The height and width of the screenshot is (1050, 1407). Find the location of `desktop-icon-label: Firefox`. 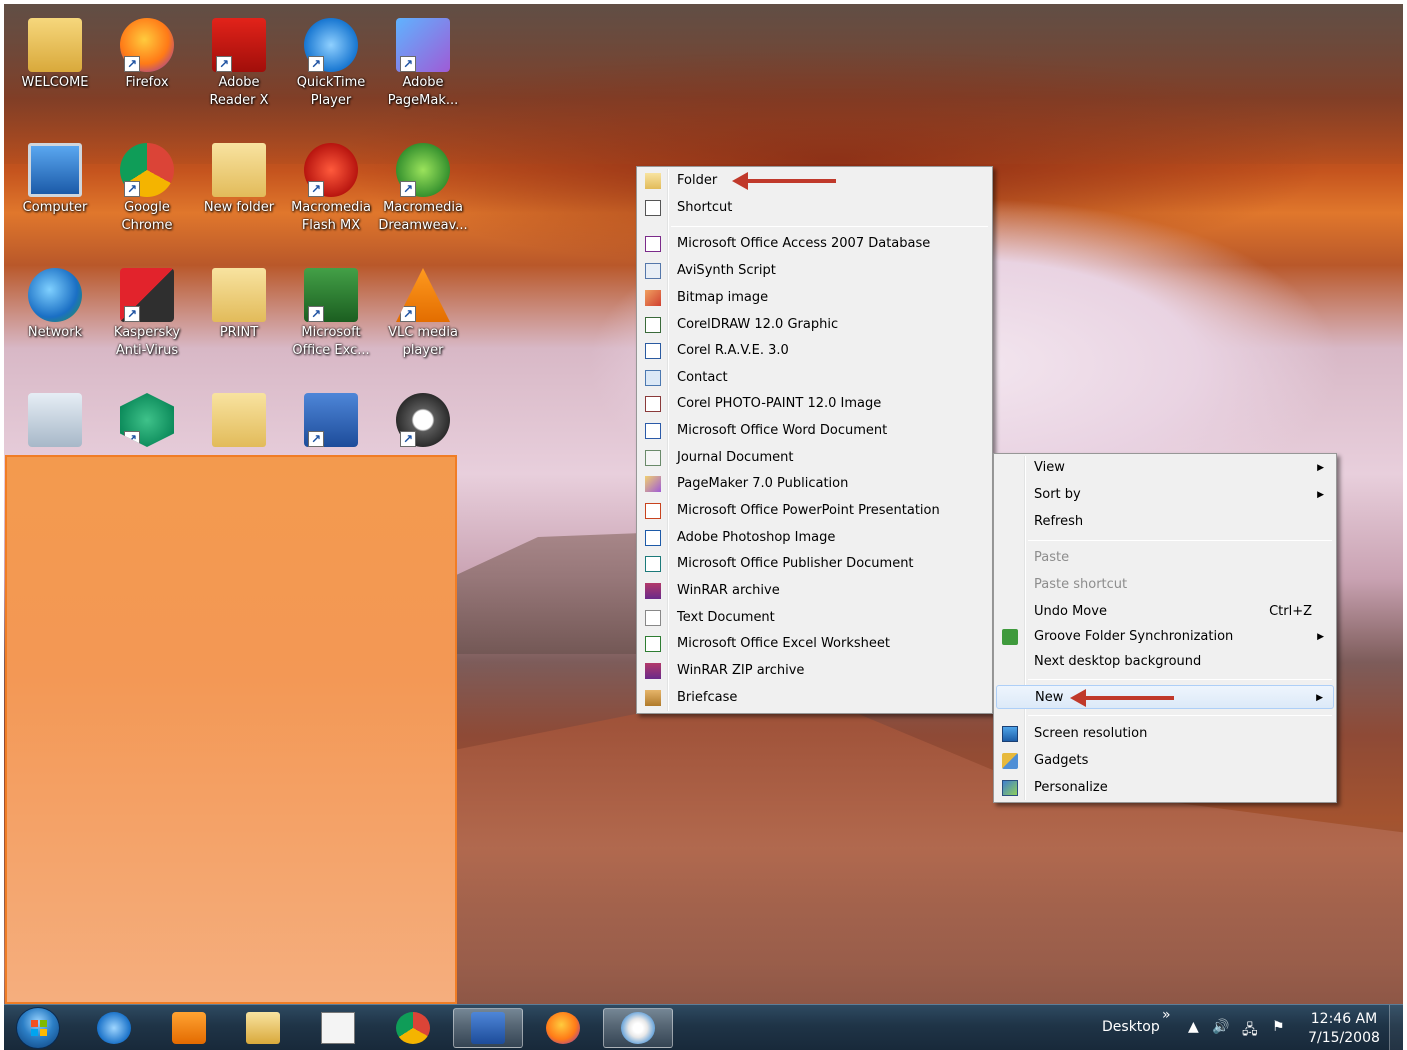

desktop-icon-label: Firefox is located at coordinates (147, 82).